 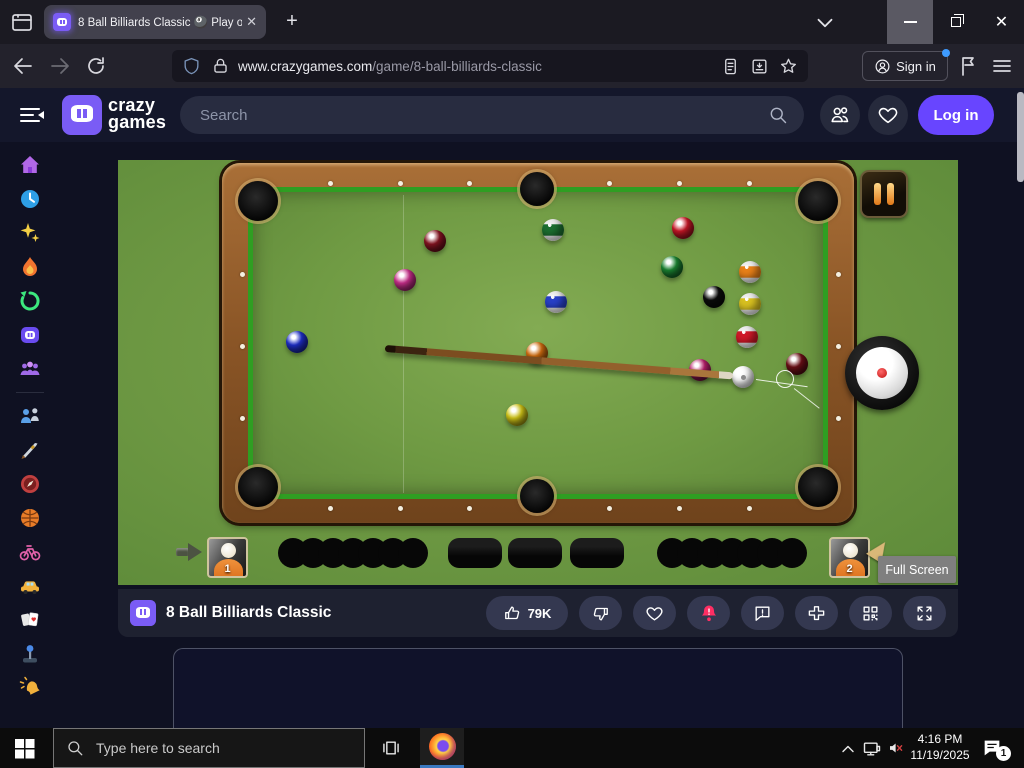 What do you see at coordinates (512, 748) in the screenshot?
I see `windows-taskbar: Type here to search 4:16 PM 11/19/2025` at bounding box center [512, 748].